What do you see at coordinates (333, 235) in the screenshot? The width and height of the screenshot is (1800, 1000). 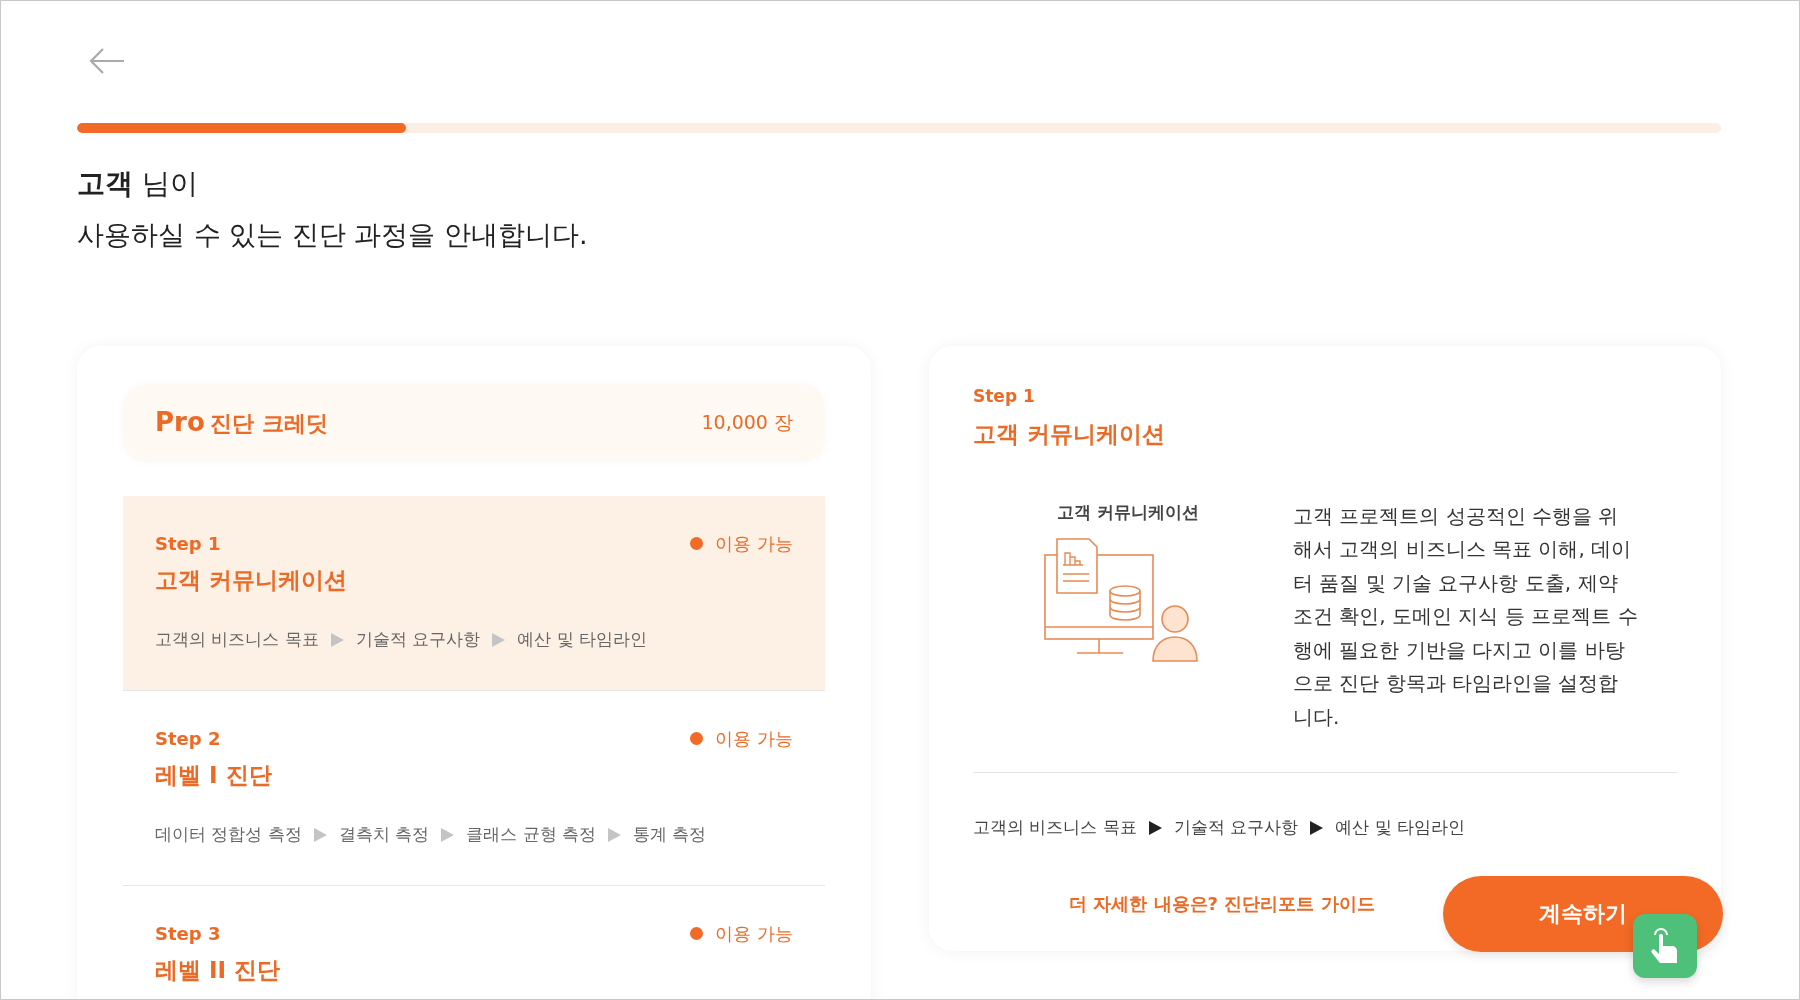 I see `subtitle-text: 사용하실 수 있는 진단 과정을 안내합니다.` at bounding box center [333, 235].